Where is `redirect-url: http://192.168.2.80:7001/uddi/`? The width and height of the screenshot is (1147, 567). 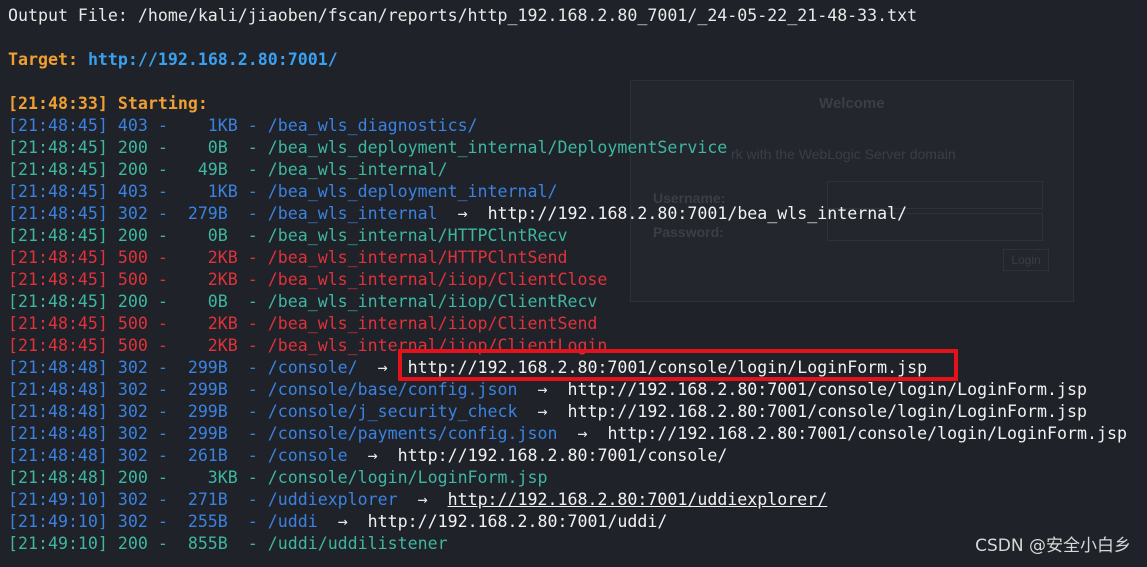 redirect-url: http://192.168.2.80:7001/uddi/ is located at coordinates (518, 521).